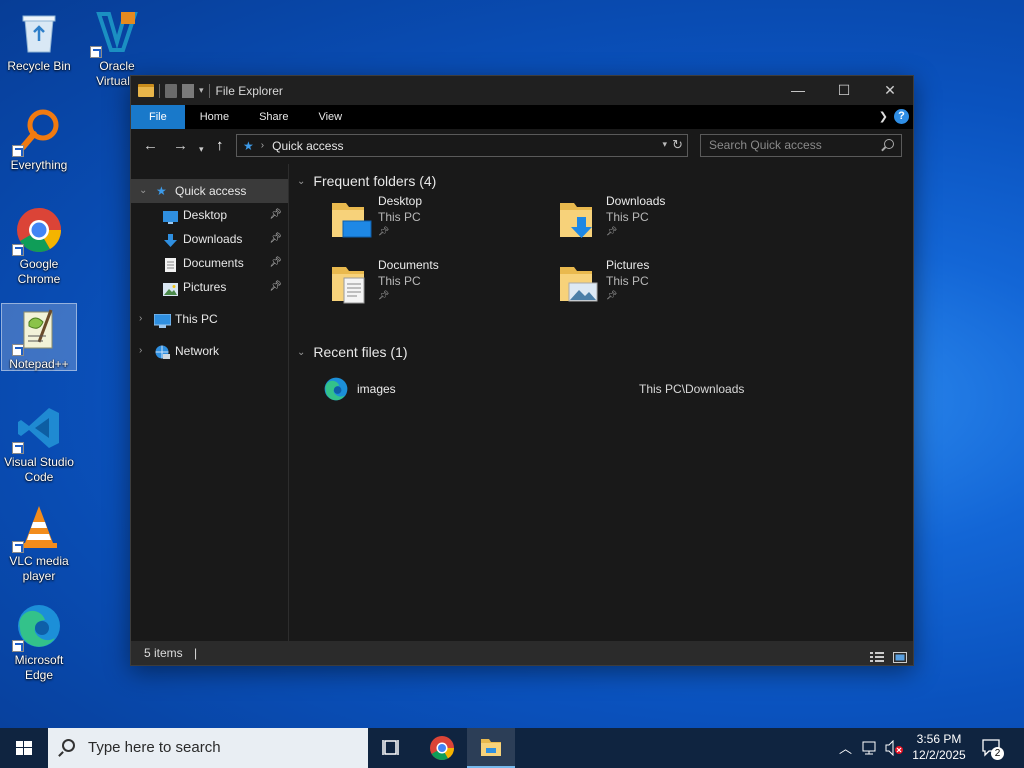 This screenshot has width=1024, height=768. Describe the element at coordinates (336, 389) in the screenshot. I see `edge-icon` at that location.